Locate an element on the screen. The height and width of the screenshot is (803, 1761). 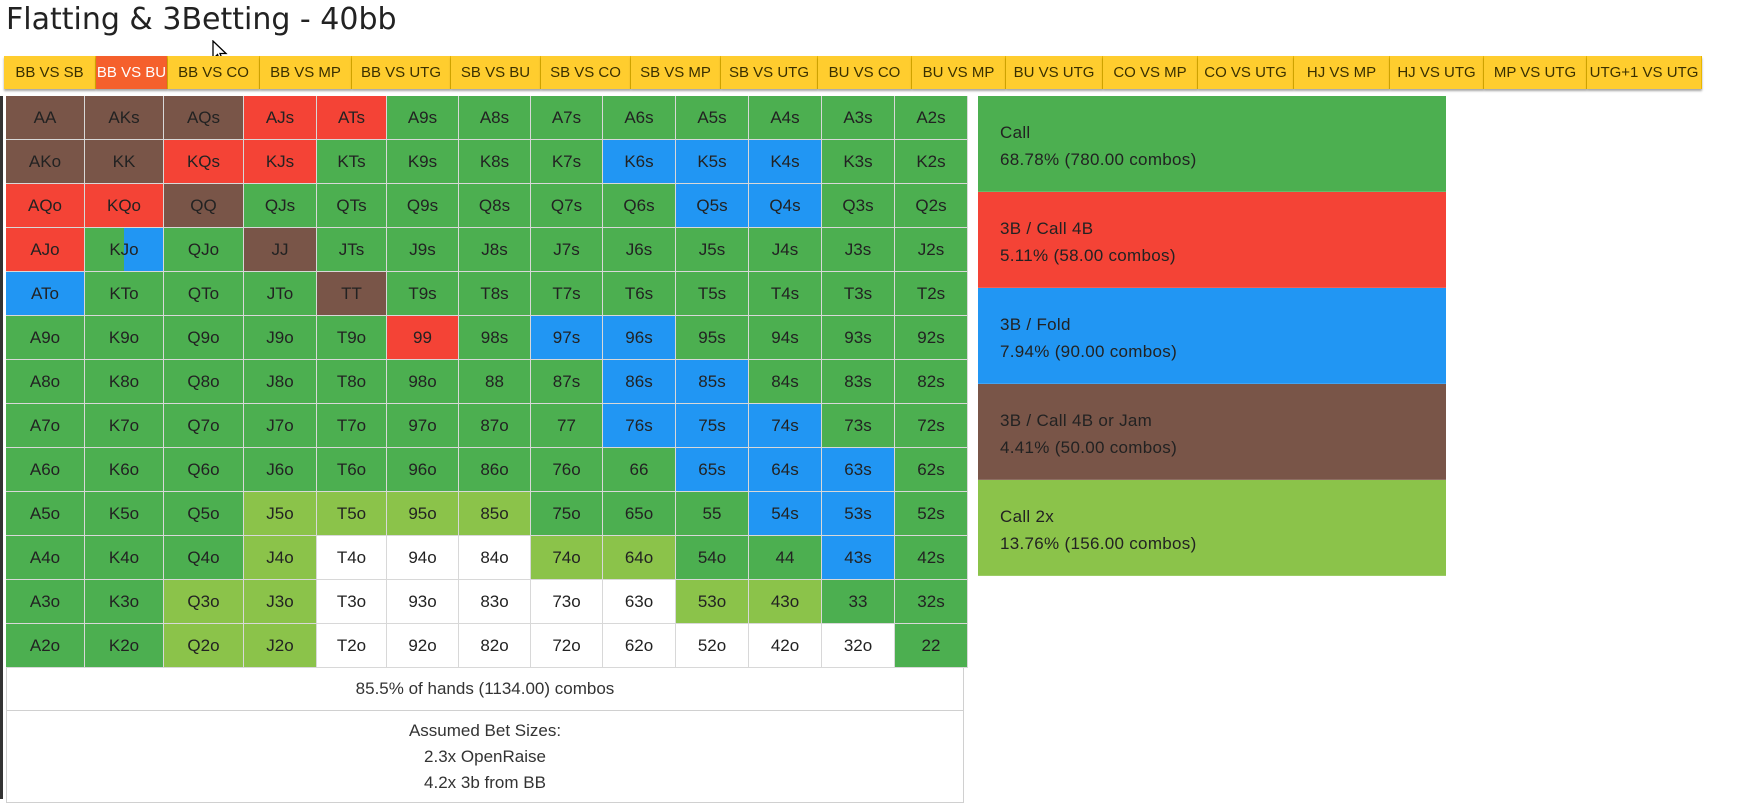
hand-cell-j2o: J2o is located at coordinates (280, 646).